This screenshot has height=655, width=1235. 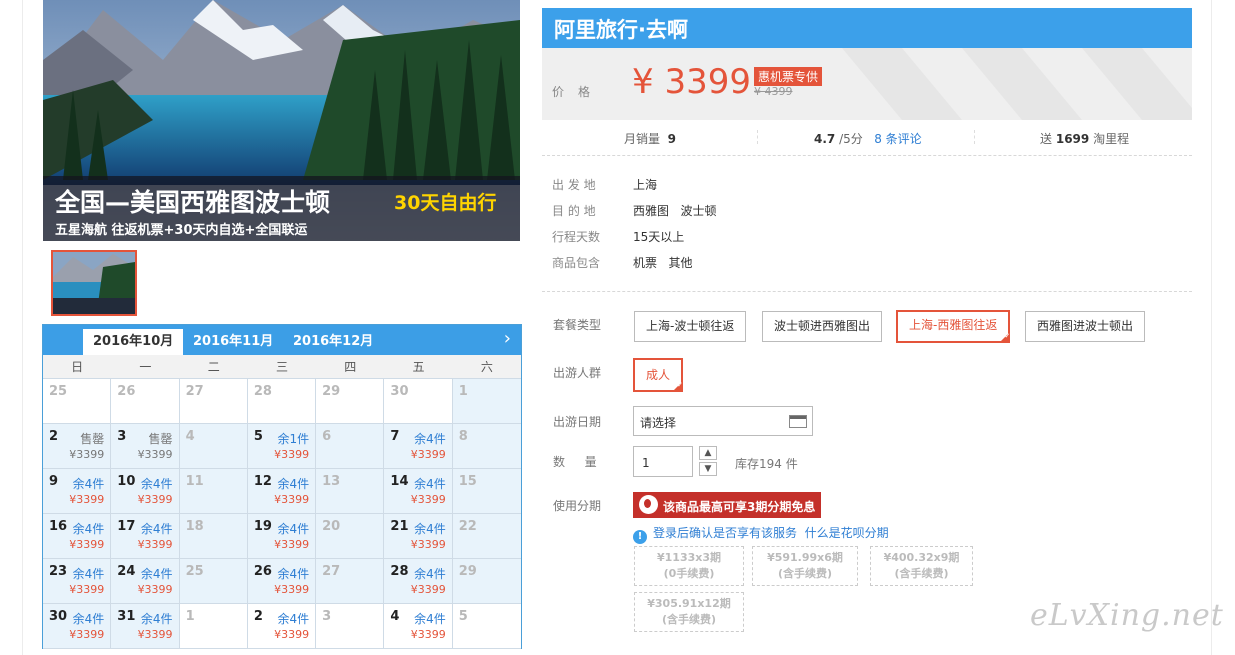 What do you see at coordinates (194, 481) in the screenshot?
I see `calendar-day-number: 11` at bounding box center [194, 481].